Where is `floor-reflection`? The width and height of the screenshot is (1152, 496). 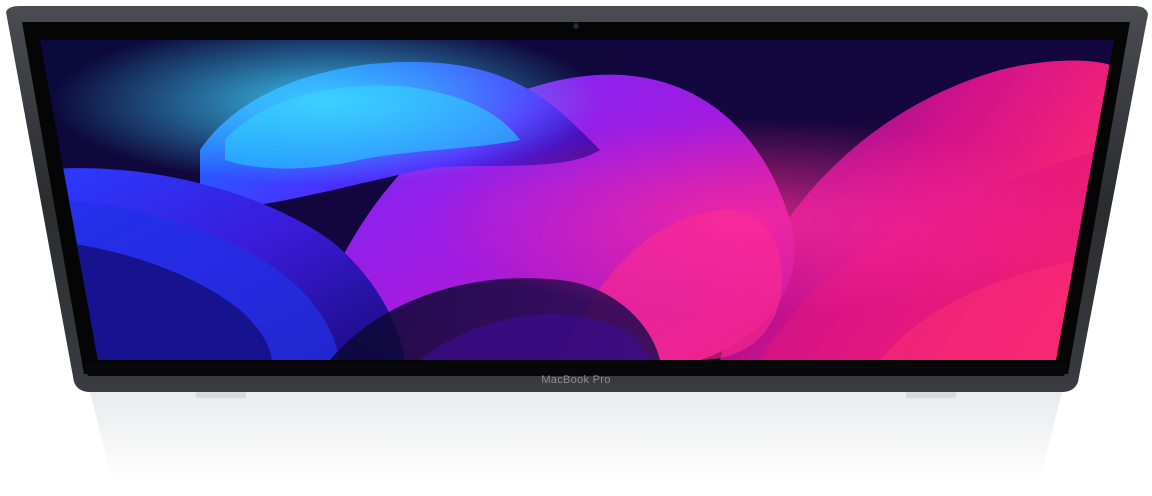 floor-reflection is located at coordinates (576, 436).